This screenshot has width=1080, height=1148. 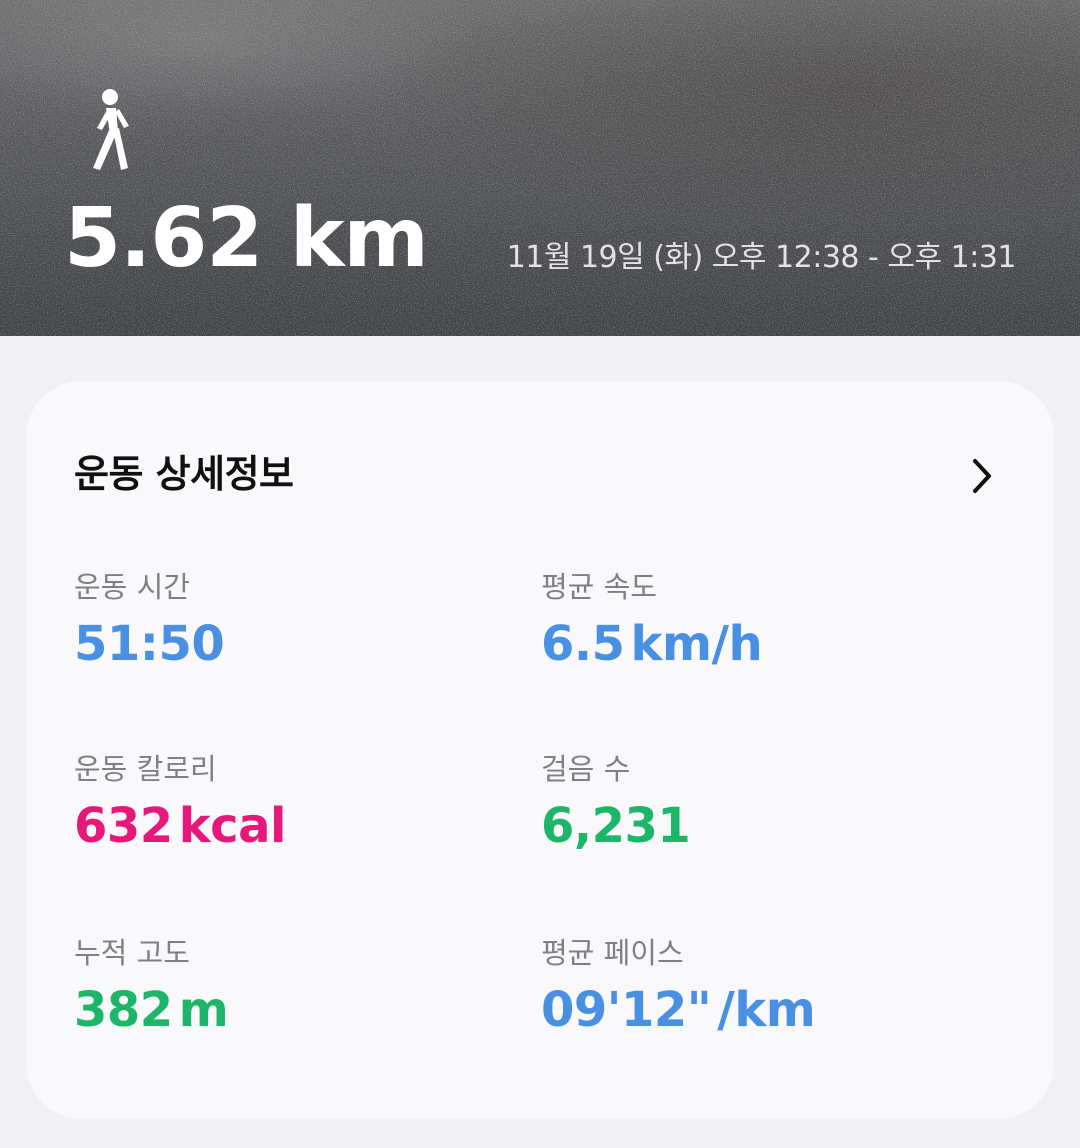 What do you see at coordinates (982, 476) in the screenshot?
I see `chevron-right-icon` at bounding box center [982, 476].